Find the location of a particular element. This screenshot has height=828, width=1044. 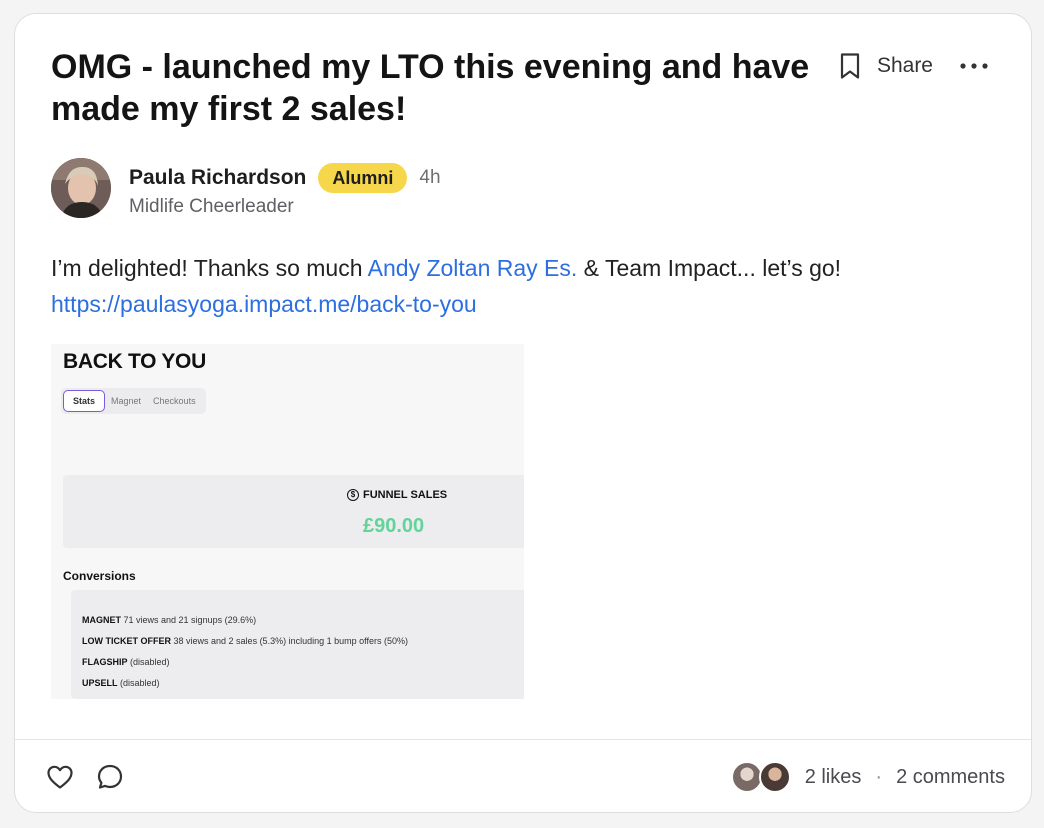

attachment-title: BACK TO YOU is located at coordinates (134, 361).